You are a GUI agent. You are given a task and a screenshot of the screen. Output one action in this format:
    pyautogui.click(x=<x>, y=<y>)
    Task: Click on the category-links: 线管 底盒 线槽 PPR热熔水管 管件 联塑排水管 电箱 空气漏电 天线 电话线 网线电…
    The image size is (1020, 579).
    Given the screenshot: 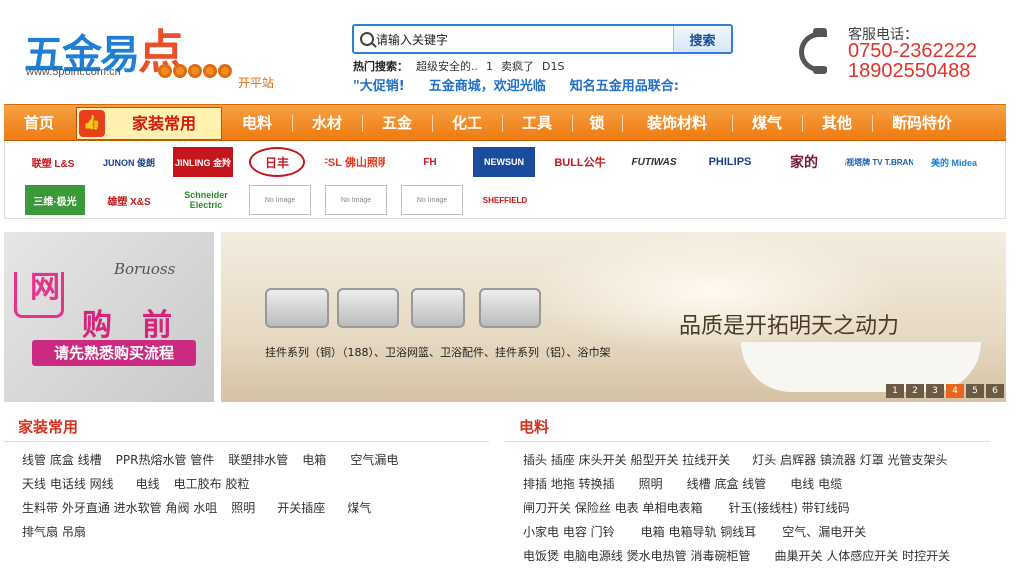 What is the action you would take?
    pyautogui.click(x=246, y=493)
    